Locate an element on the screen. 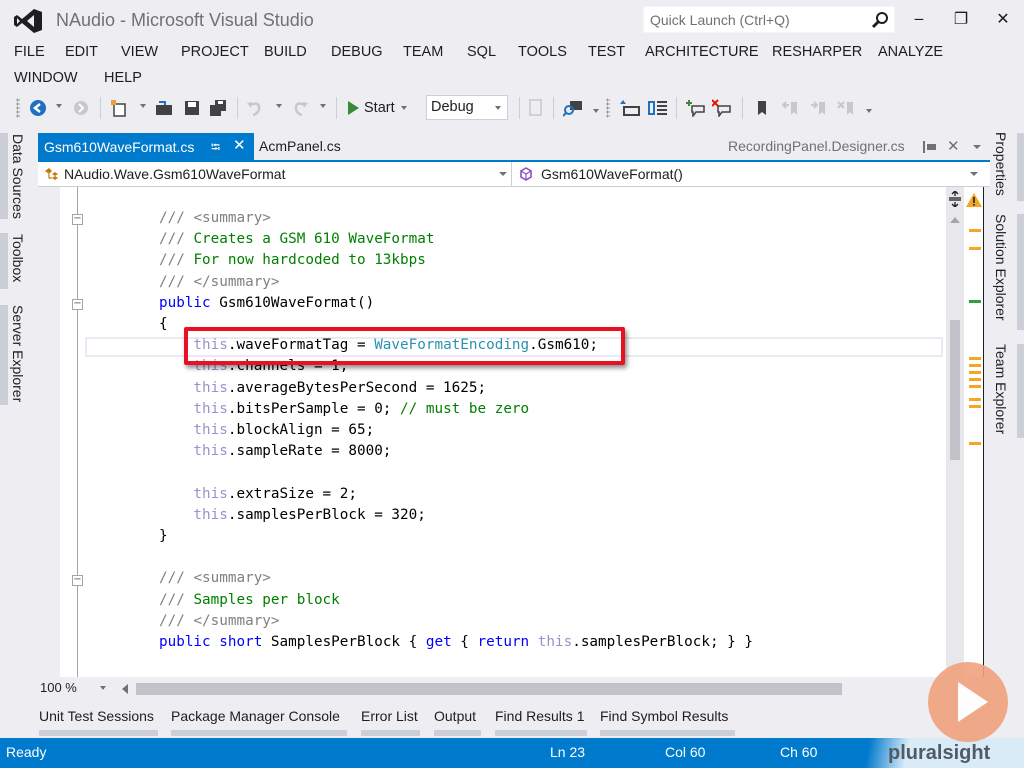 Image resolution: width=1024 pixels, height=768 pixels. keep-open-icon is located at coordinates (930, 147).